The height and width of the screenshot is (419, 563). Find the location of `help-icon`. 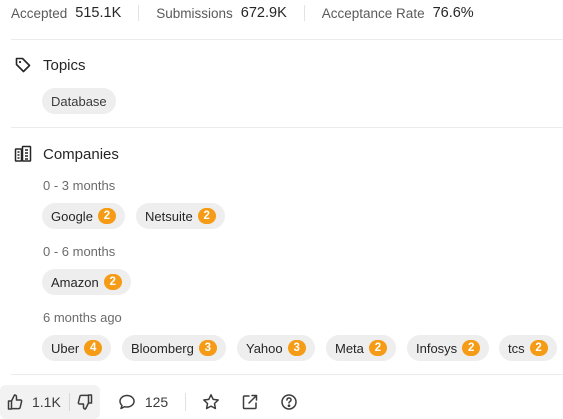

help-icon is located at coordinates (289, 402).